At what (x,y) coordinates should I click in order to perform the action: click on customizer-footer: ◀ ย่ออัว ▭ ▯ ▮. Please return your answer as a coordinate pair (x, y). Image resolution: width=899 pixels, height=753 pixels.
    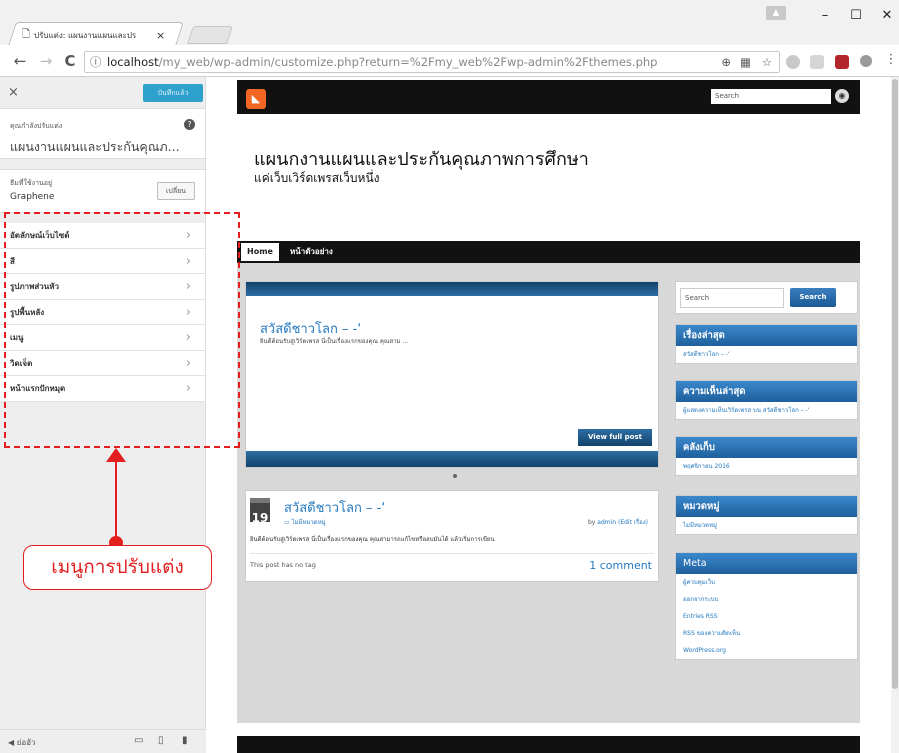
    Looking at the image, I should click on (103, 741).